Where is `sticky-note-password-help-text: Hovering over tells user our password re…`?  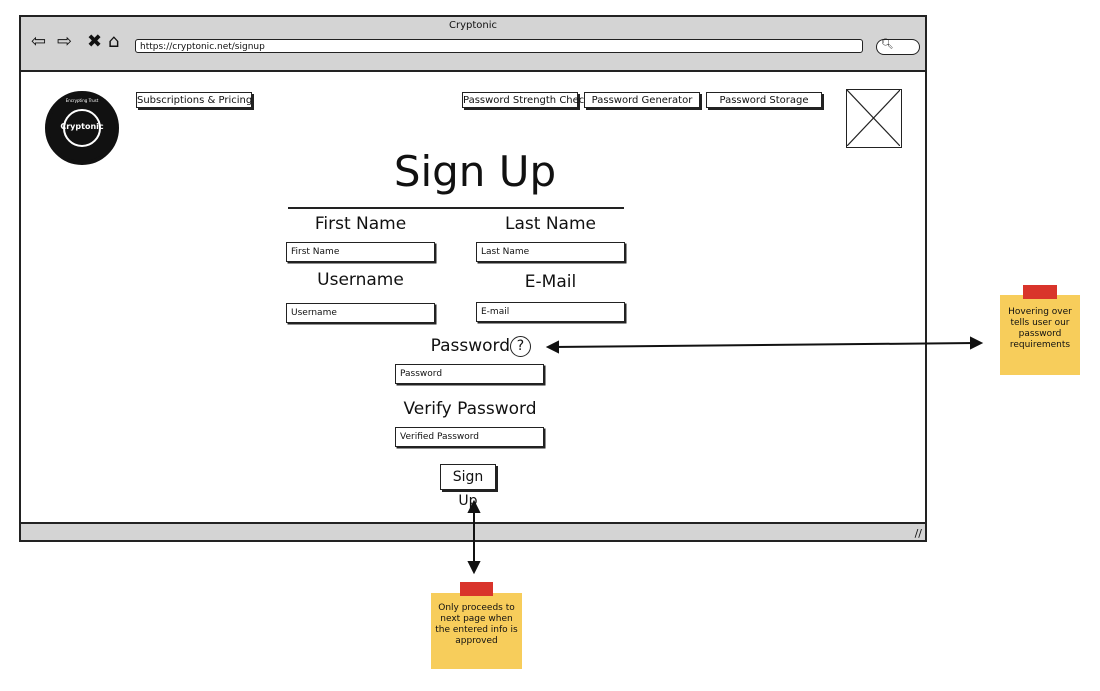 sticky-note-password-help-text: Hovering over tells user our password re… is located at coordinates (1040, 328).